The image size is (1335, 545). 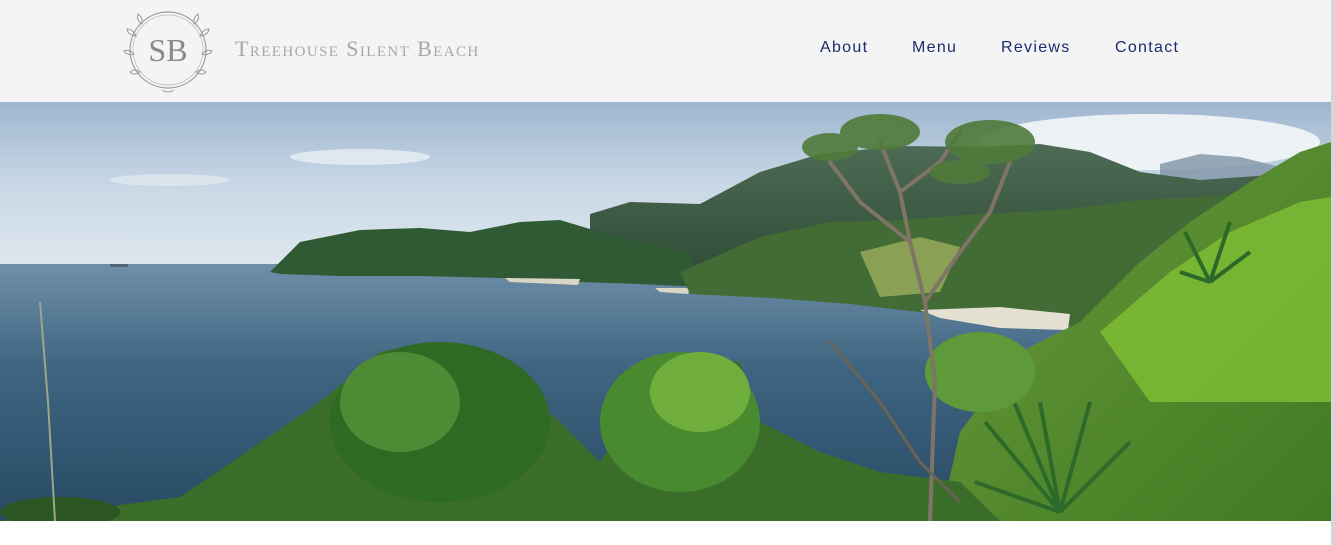 I want to click on page-scrollbar, so click(x=1333, y=272).